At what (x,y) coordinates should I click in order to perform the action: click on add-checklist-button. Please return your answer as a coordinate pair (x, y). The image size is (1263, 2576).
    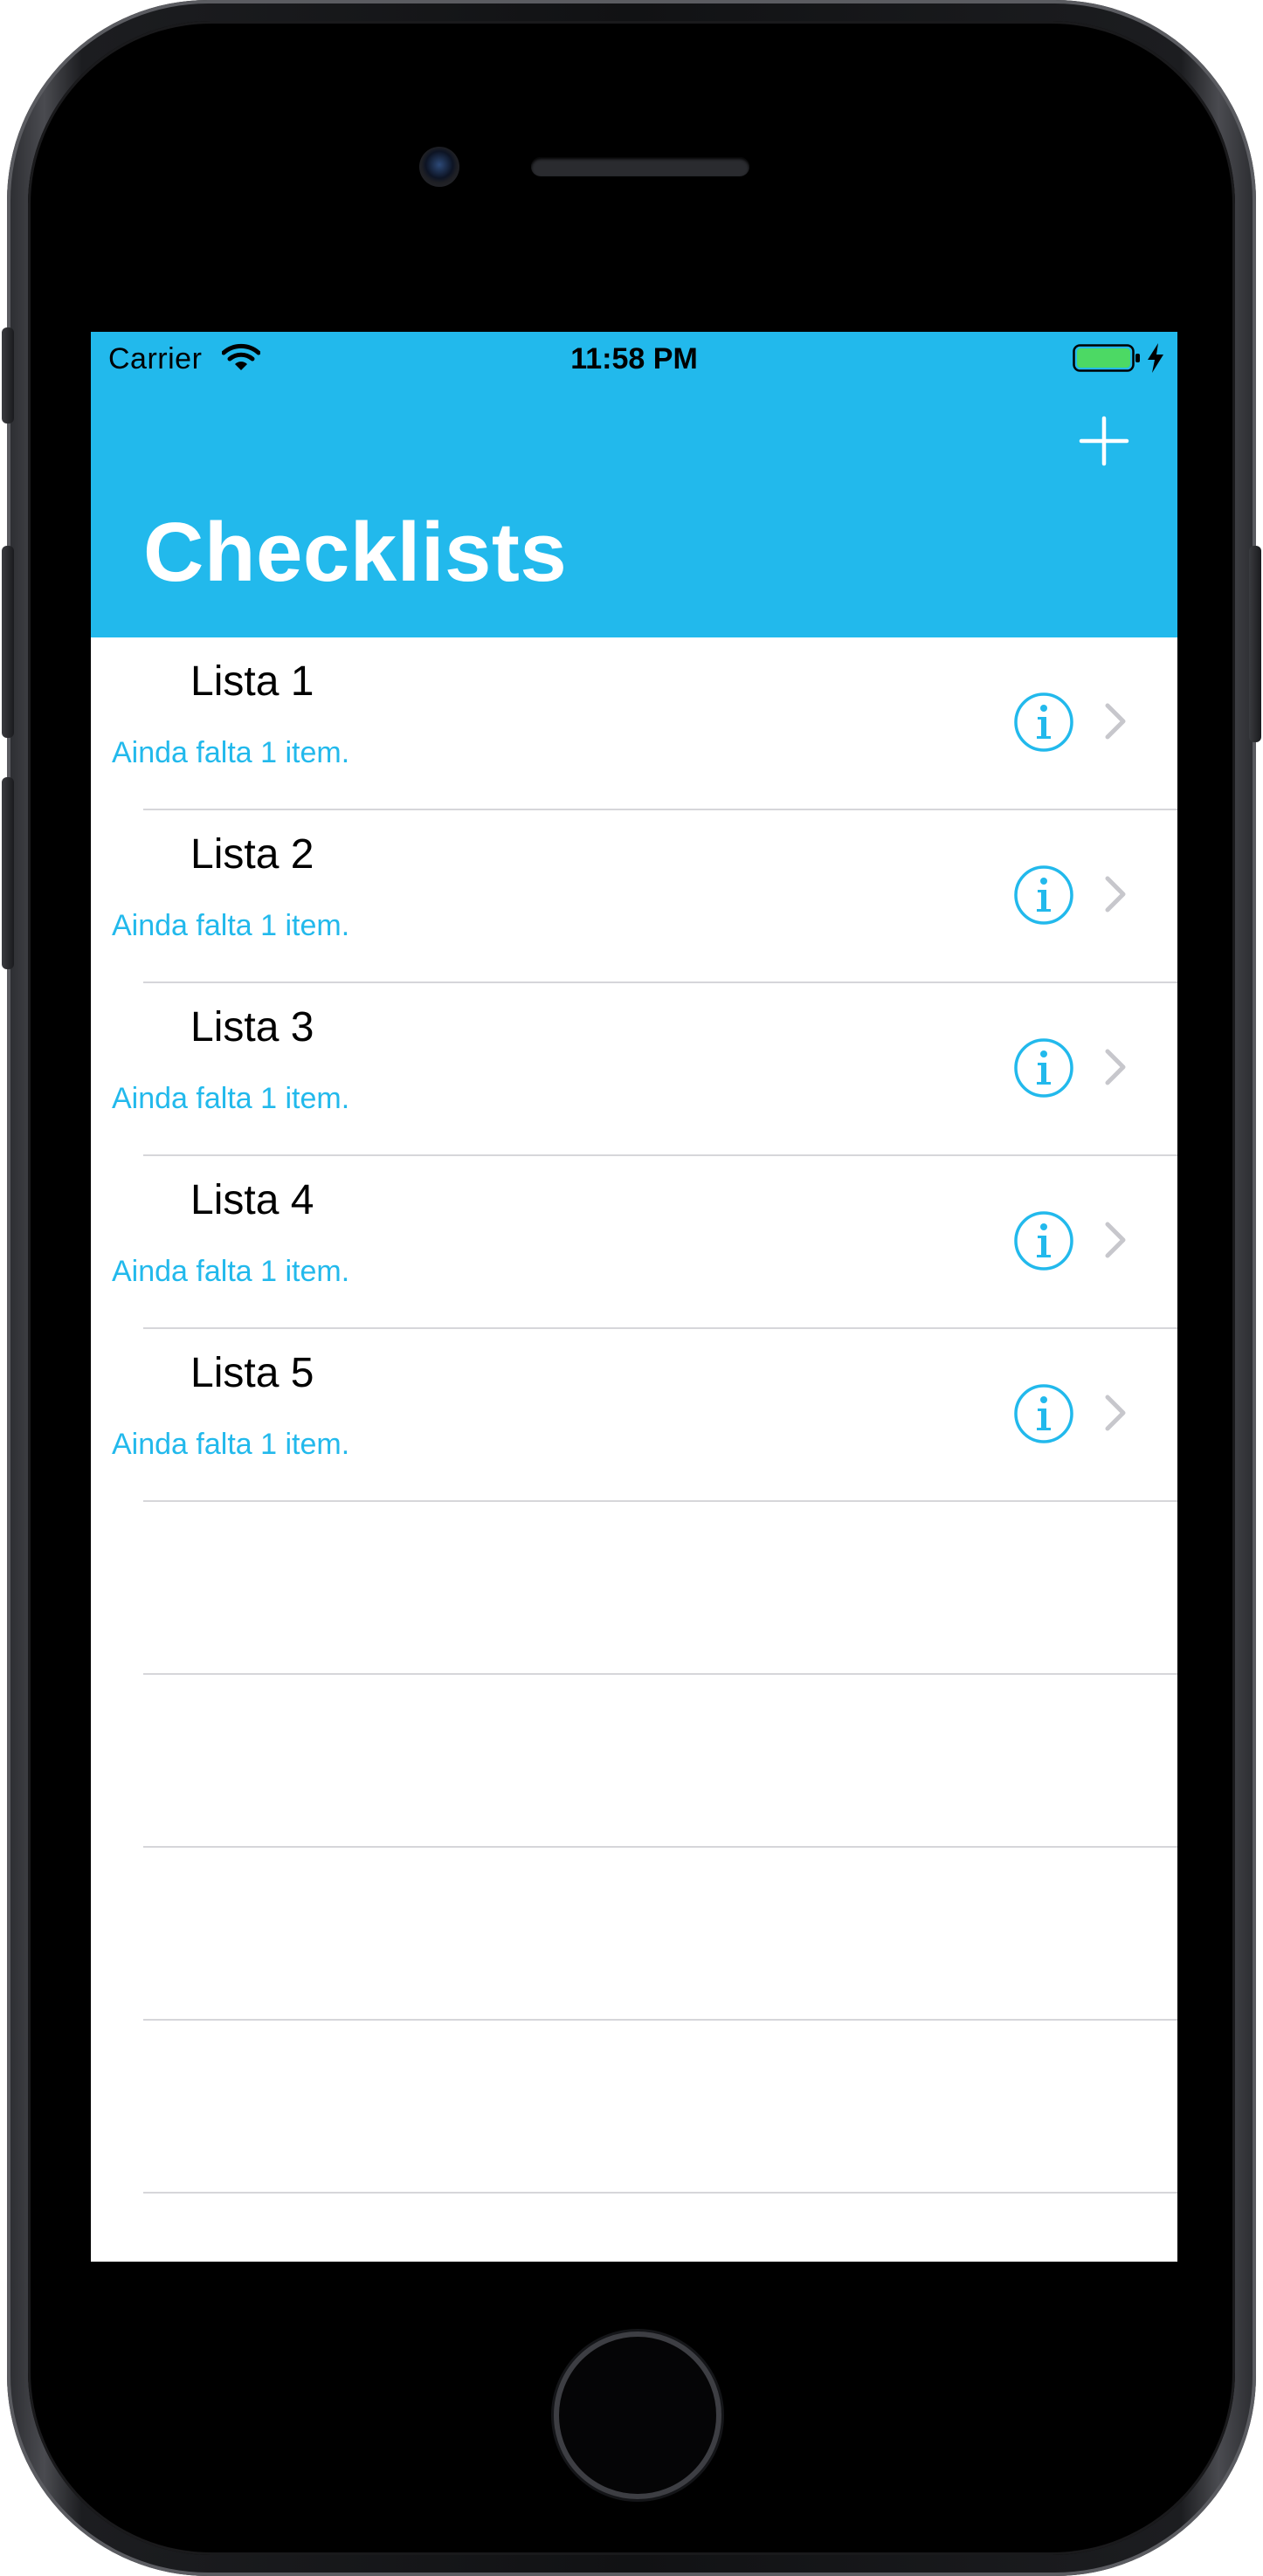
    Looking at the image, I should click on (1104, 441).